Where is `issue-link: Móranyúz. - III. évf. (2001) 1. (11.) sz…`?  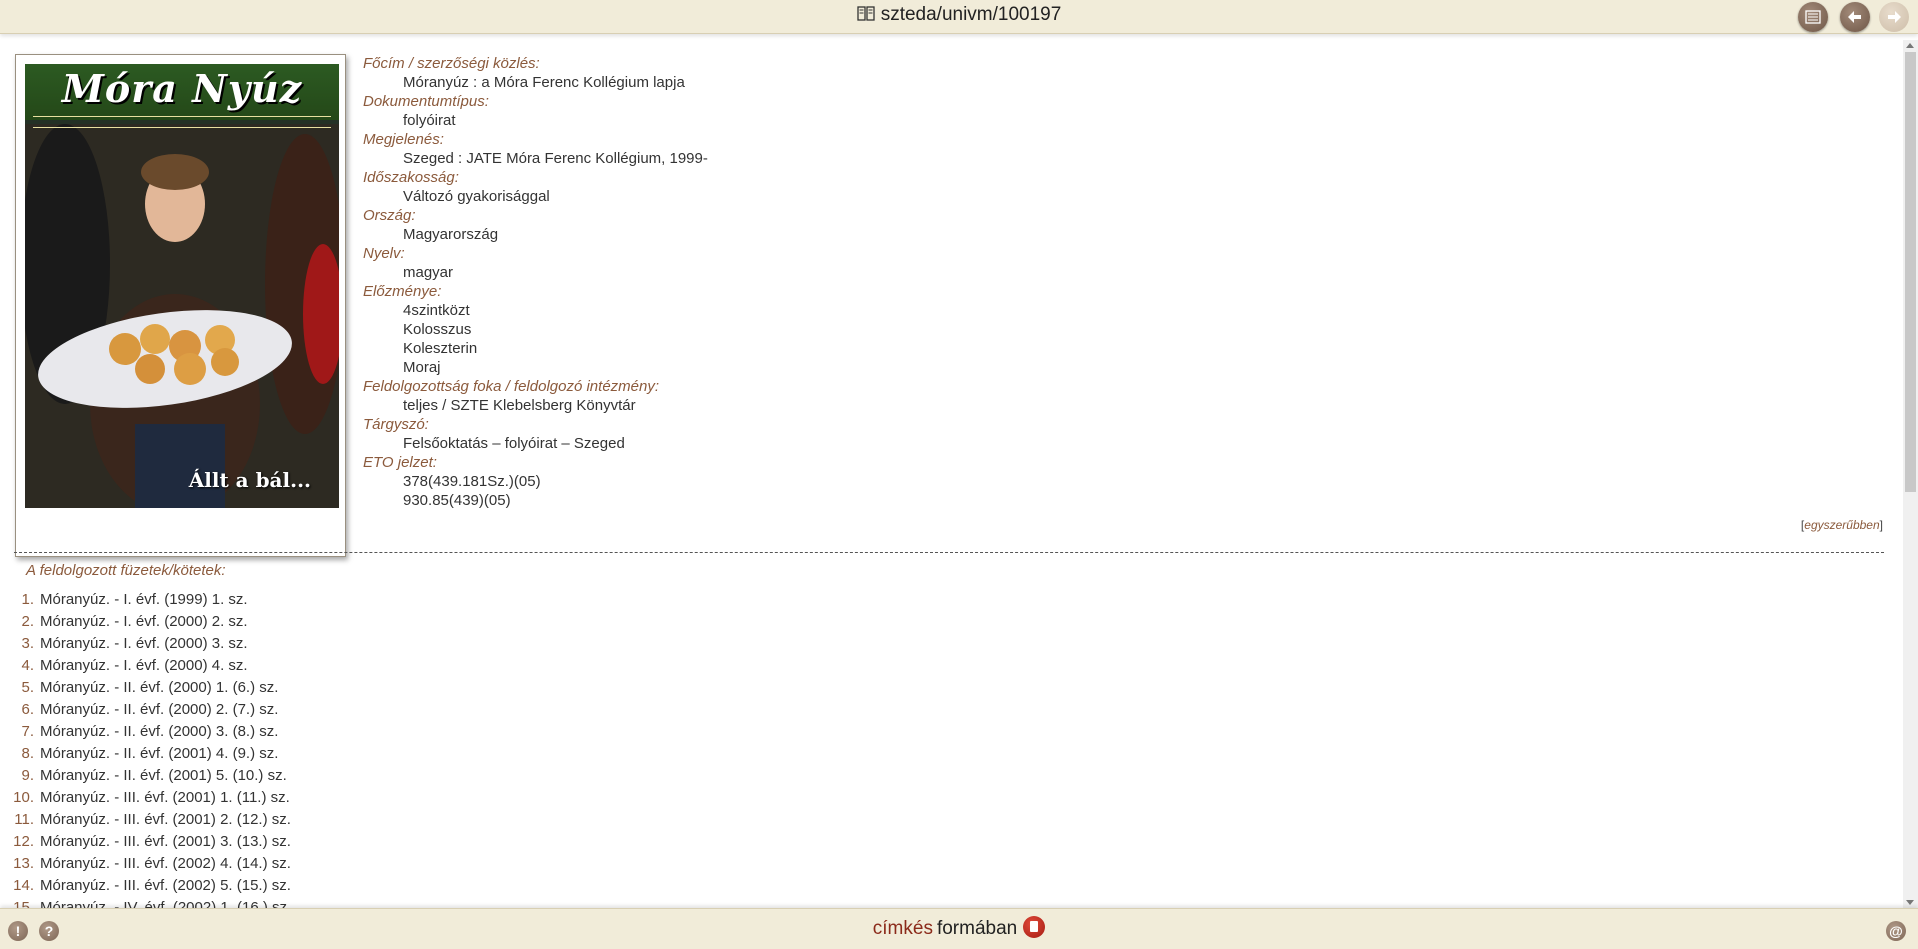
issue-link: Móranyúz. - III. évf. (2001) 1. (11.) sz… is located at coordinates (165, 797).